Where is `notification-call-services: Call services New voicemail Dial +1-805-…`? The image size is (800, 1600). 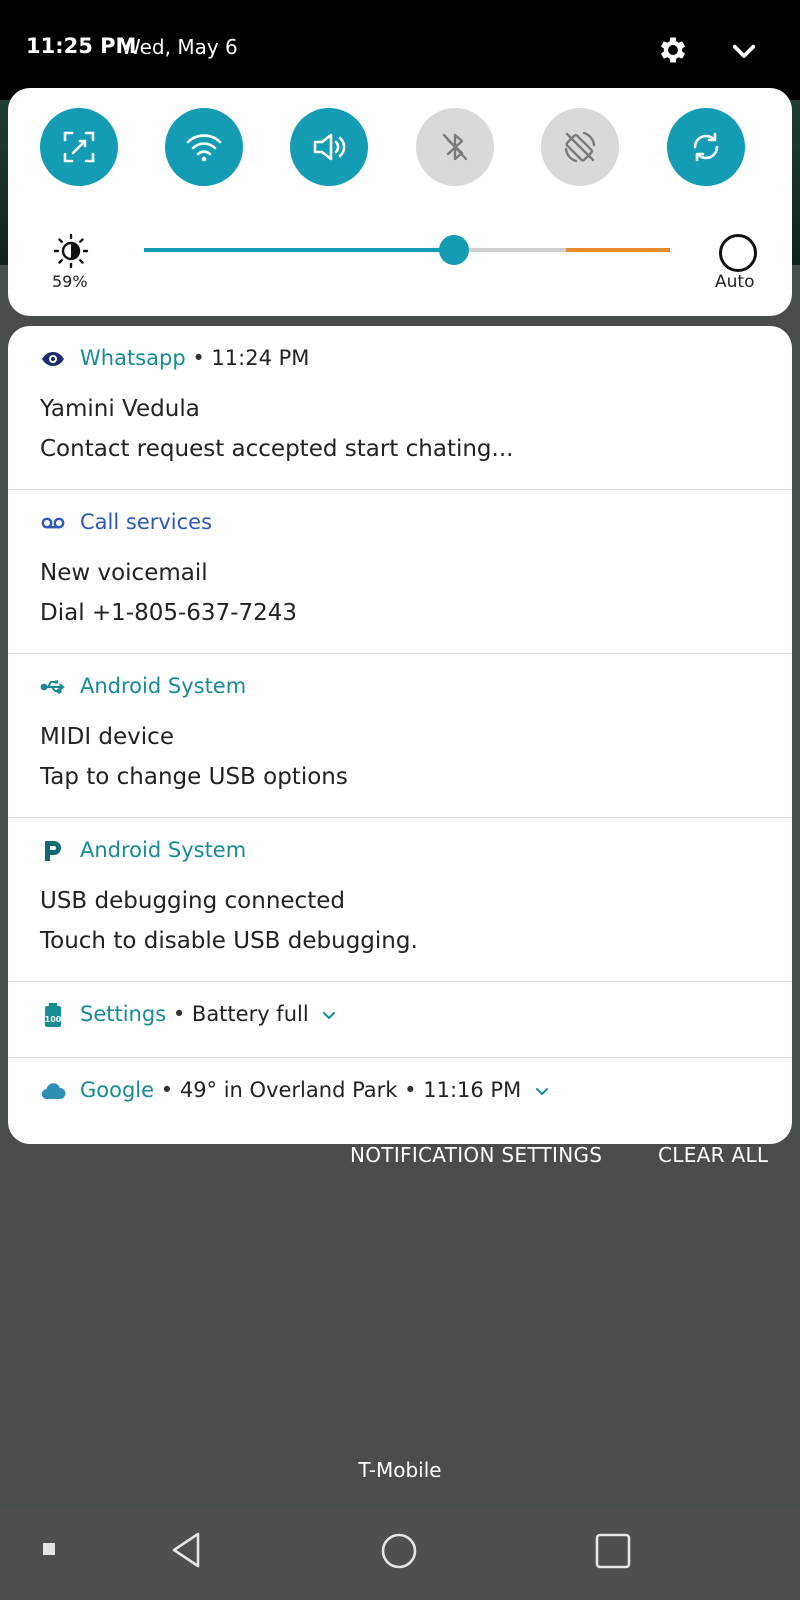
notification-call-services: Call services New voicemail Dial +1-805-… is located at coordinates (400, 572).